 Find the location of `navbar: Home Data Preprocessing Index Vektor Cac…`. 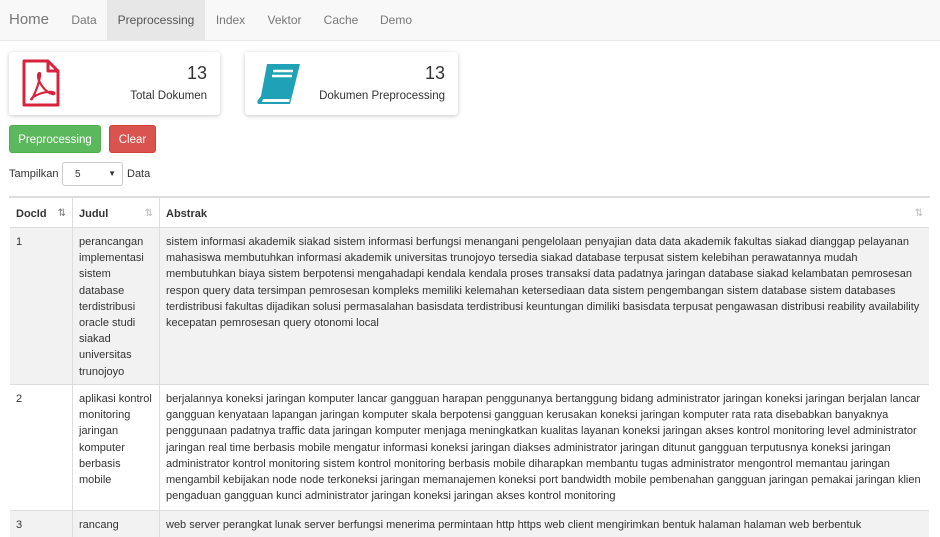

navbar: Home Data Preprocessing Index Vektor Cac… is located at coordinates (470, 20).